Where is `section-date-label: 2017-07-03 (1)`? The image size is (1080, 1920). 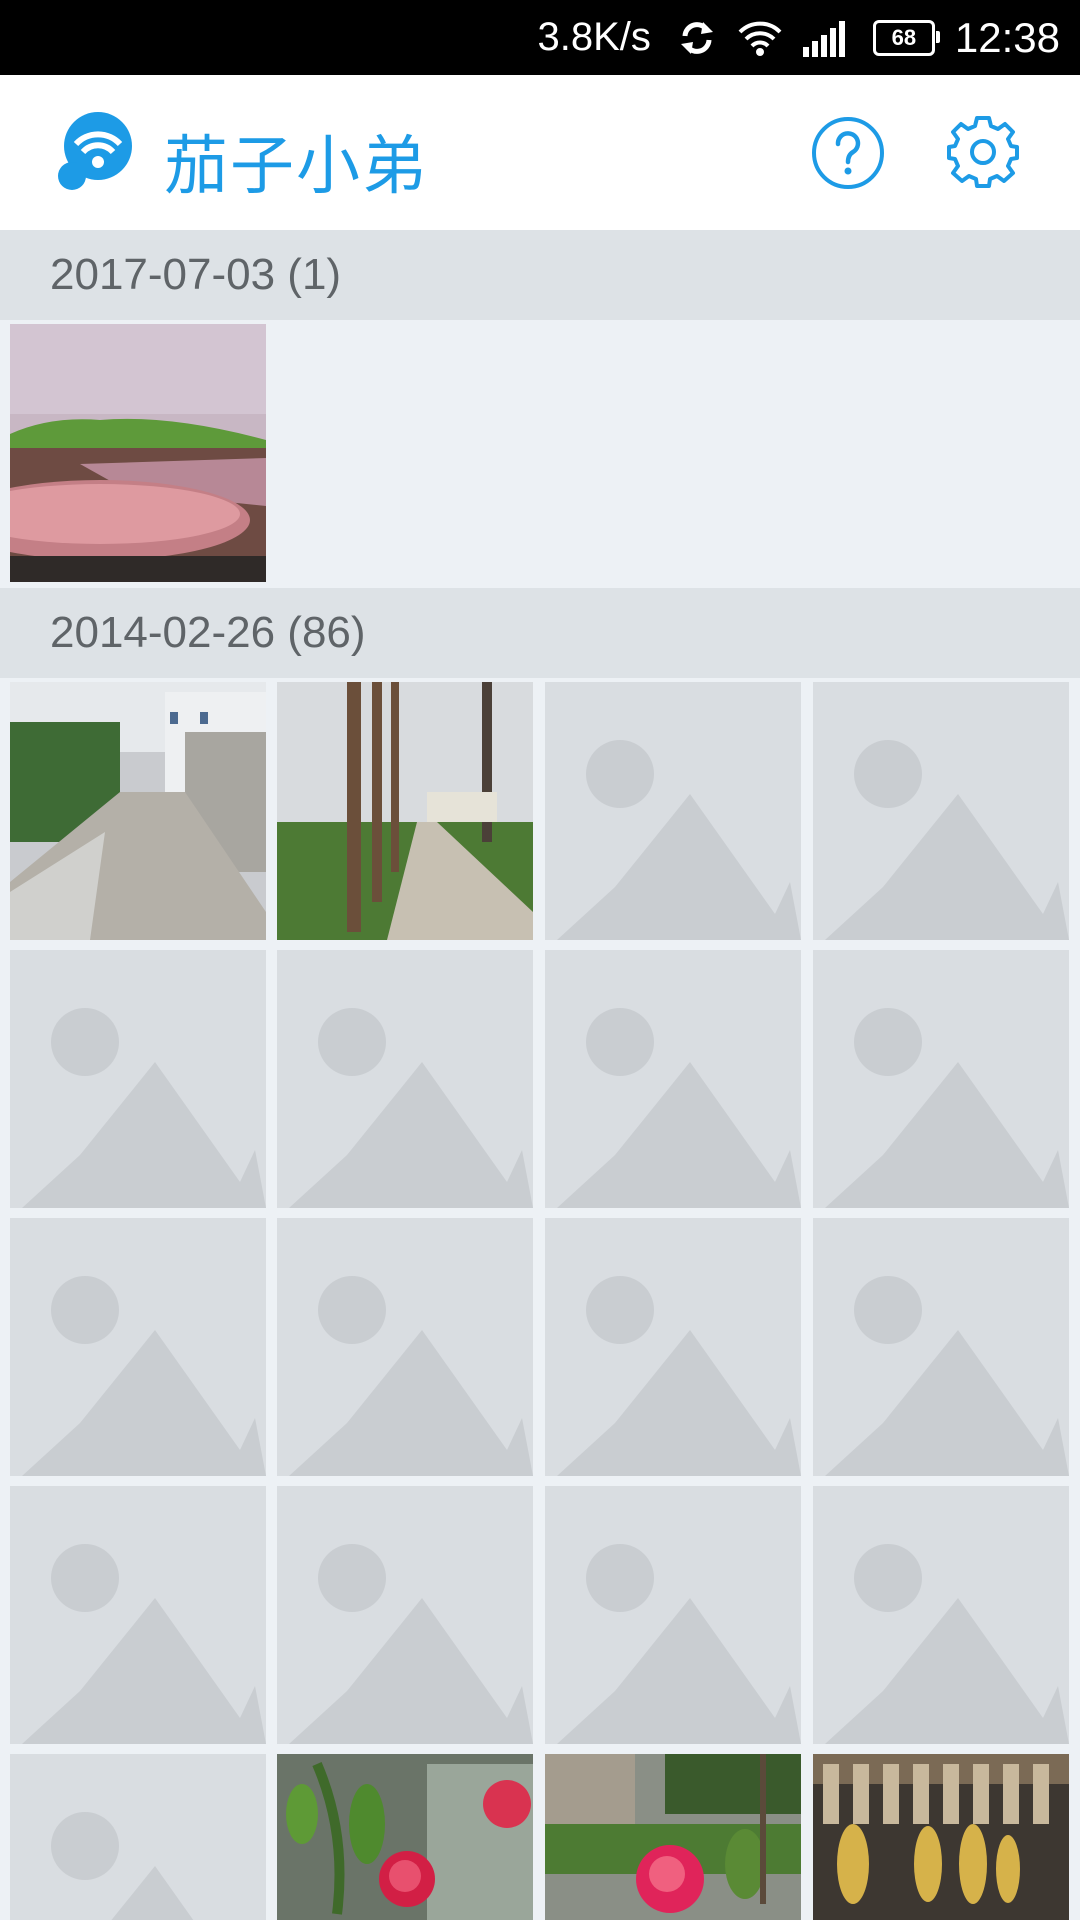
section-date-label: 2017-07-03 (1) is located at coordinates (196, 274).